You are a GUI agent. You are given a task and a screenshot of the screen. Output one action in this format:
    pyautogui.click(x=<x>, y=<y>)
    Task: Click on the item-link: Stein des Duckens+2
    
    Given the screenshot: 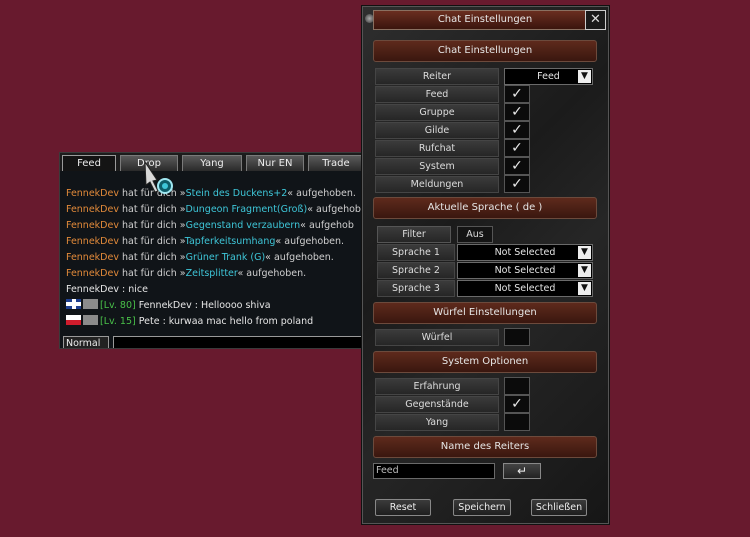 What is the action you would take?
    pyautogui.click(x=237, y=193)
    